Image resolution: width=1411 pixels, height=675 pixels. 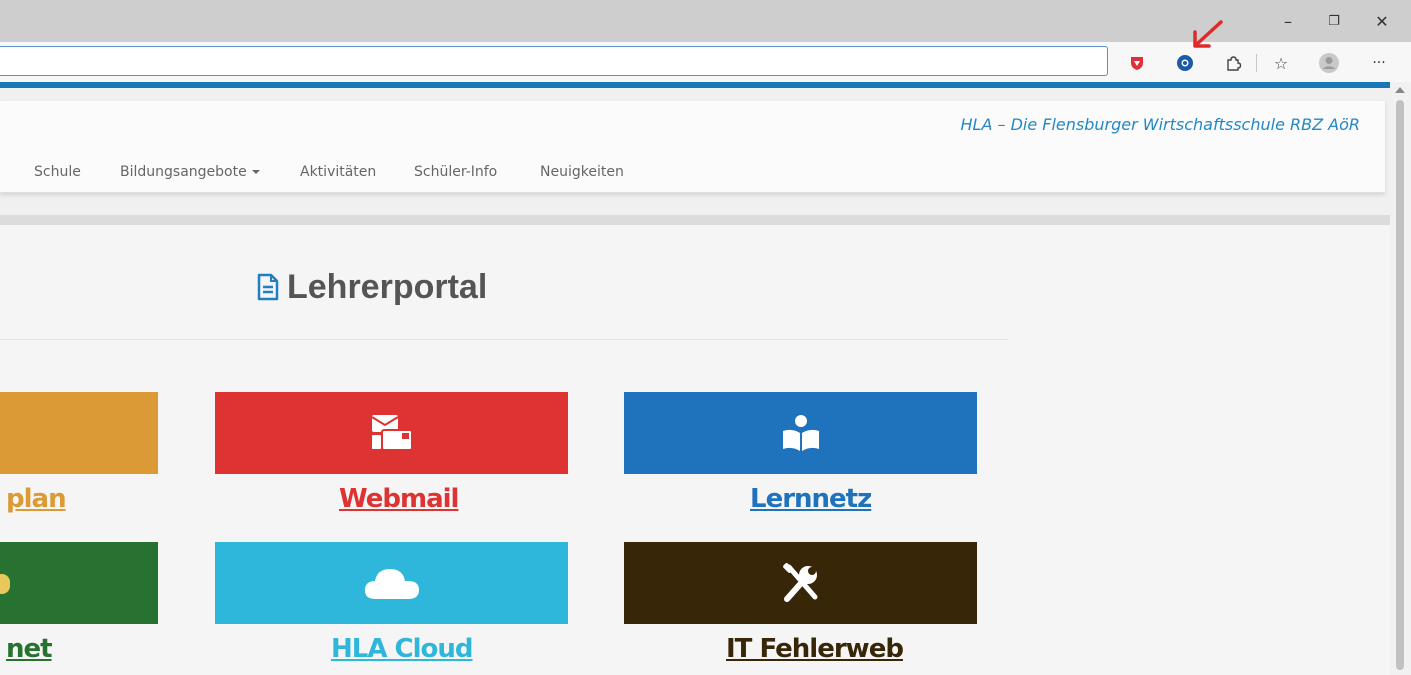 I want to click on scrollbar-thumb, so click(x=1400, y=385).